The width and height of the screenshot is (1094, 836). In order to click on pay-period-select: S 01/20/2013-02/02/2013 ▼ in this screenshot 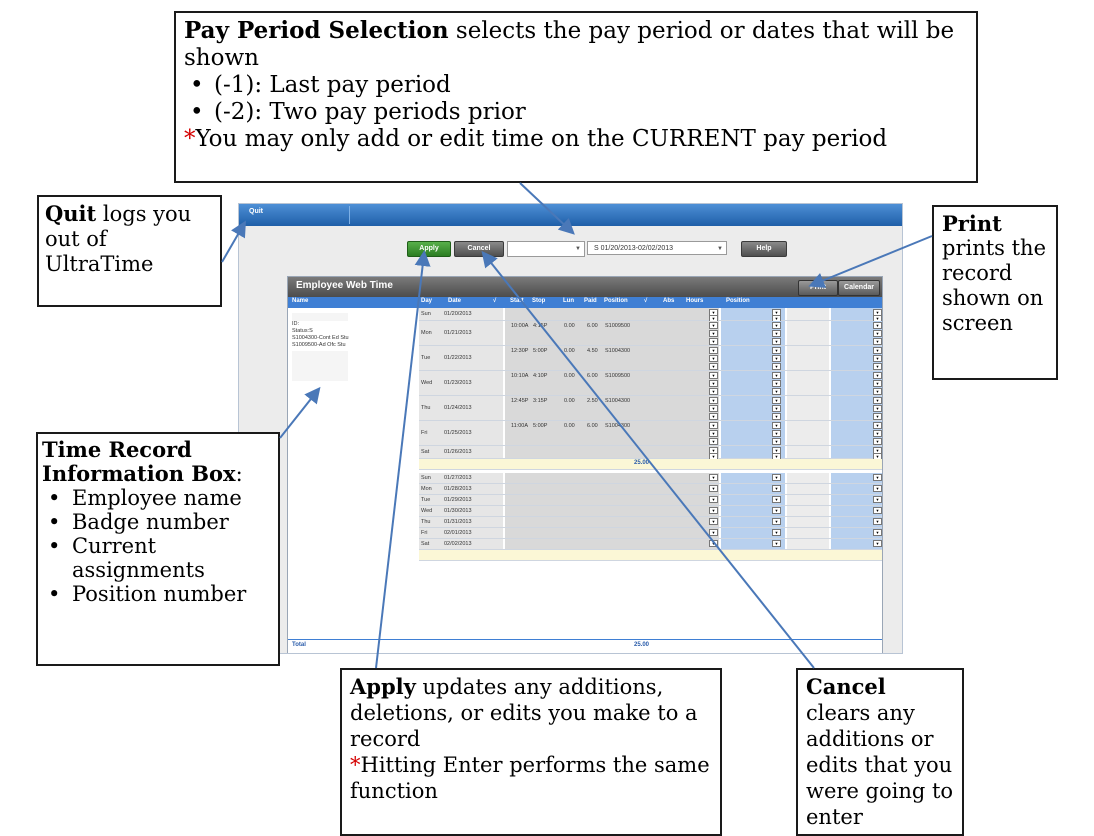, I will do `click(657, 248)`.